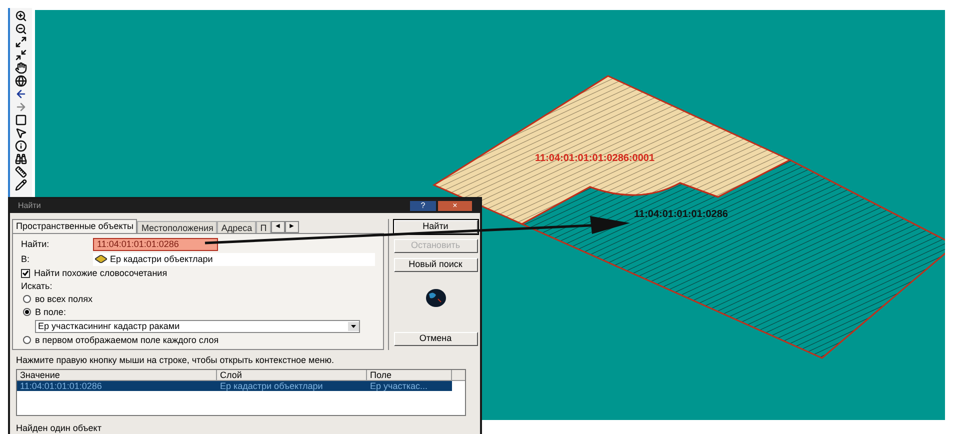  What do you see at coordinates (423, 205) in the screenshot?
I see `help-button: ?` at bounding box center [423, 205].